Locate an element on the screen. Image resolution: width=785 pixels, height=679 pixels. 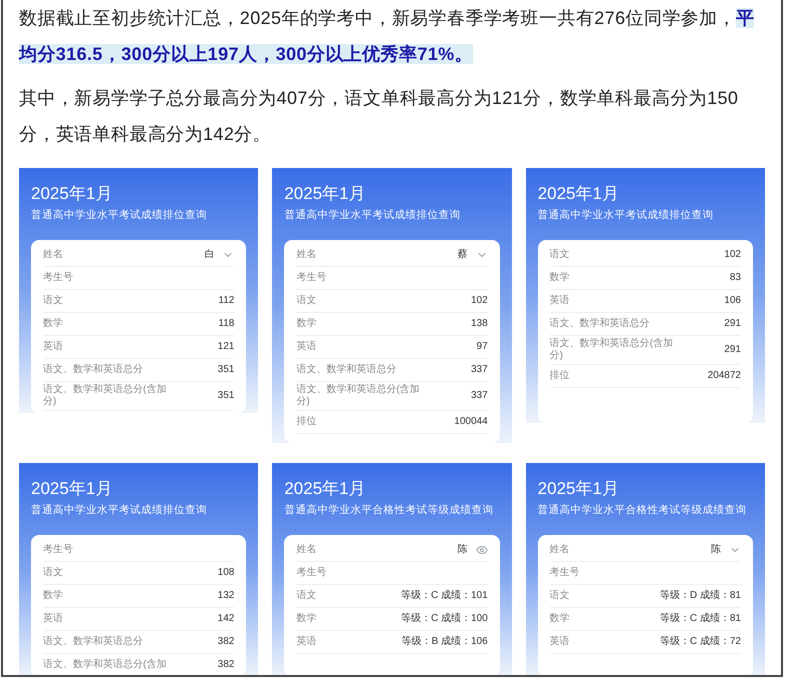
row-value: 106 is located at coordinates (732, 301).